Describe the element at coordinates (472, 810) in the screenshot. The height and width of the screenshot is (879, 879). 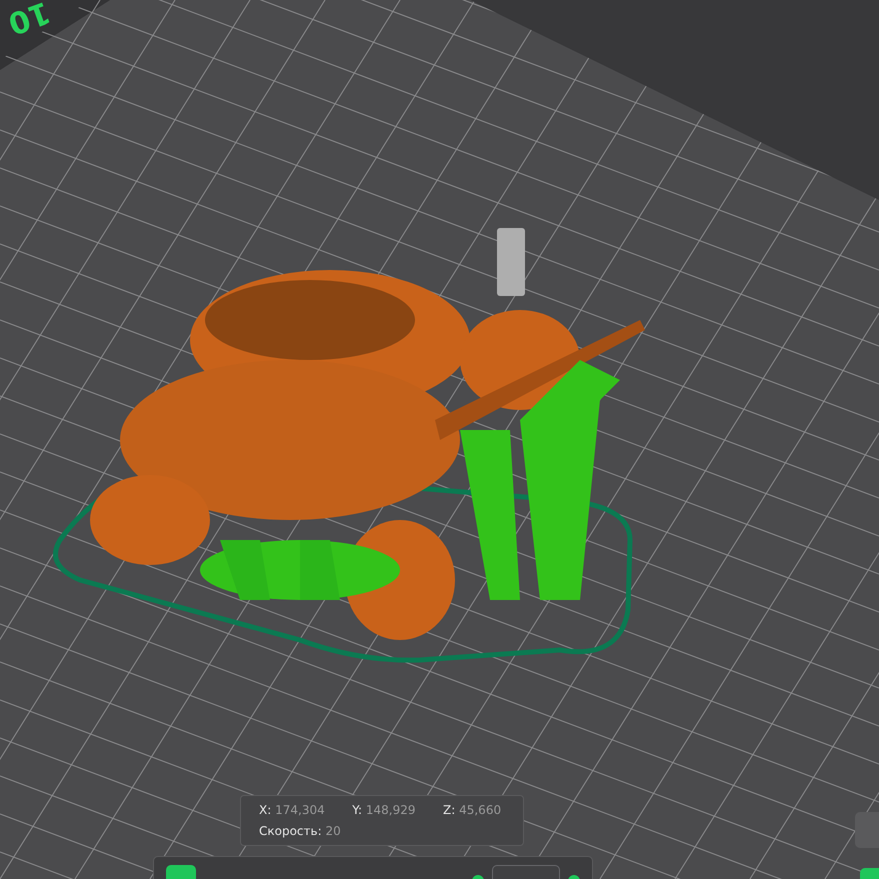
I see `coordinate-readout: Z: 45,660` at that location.